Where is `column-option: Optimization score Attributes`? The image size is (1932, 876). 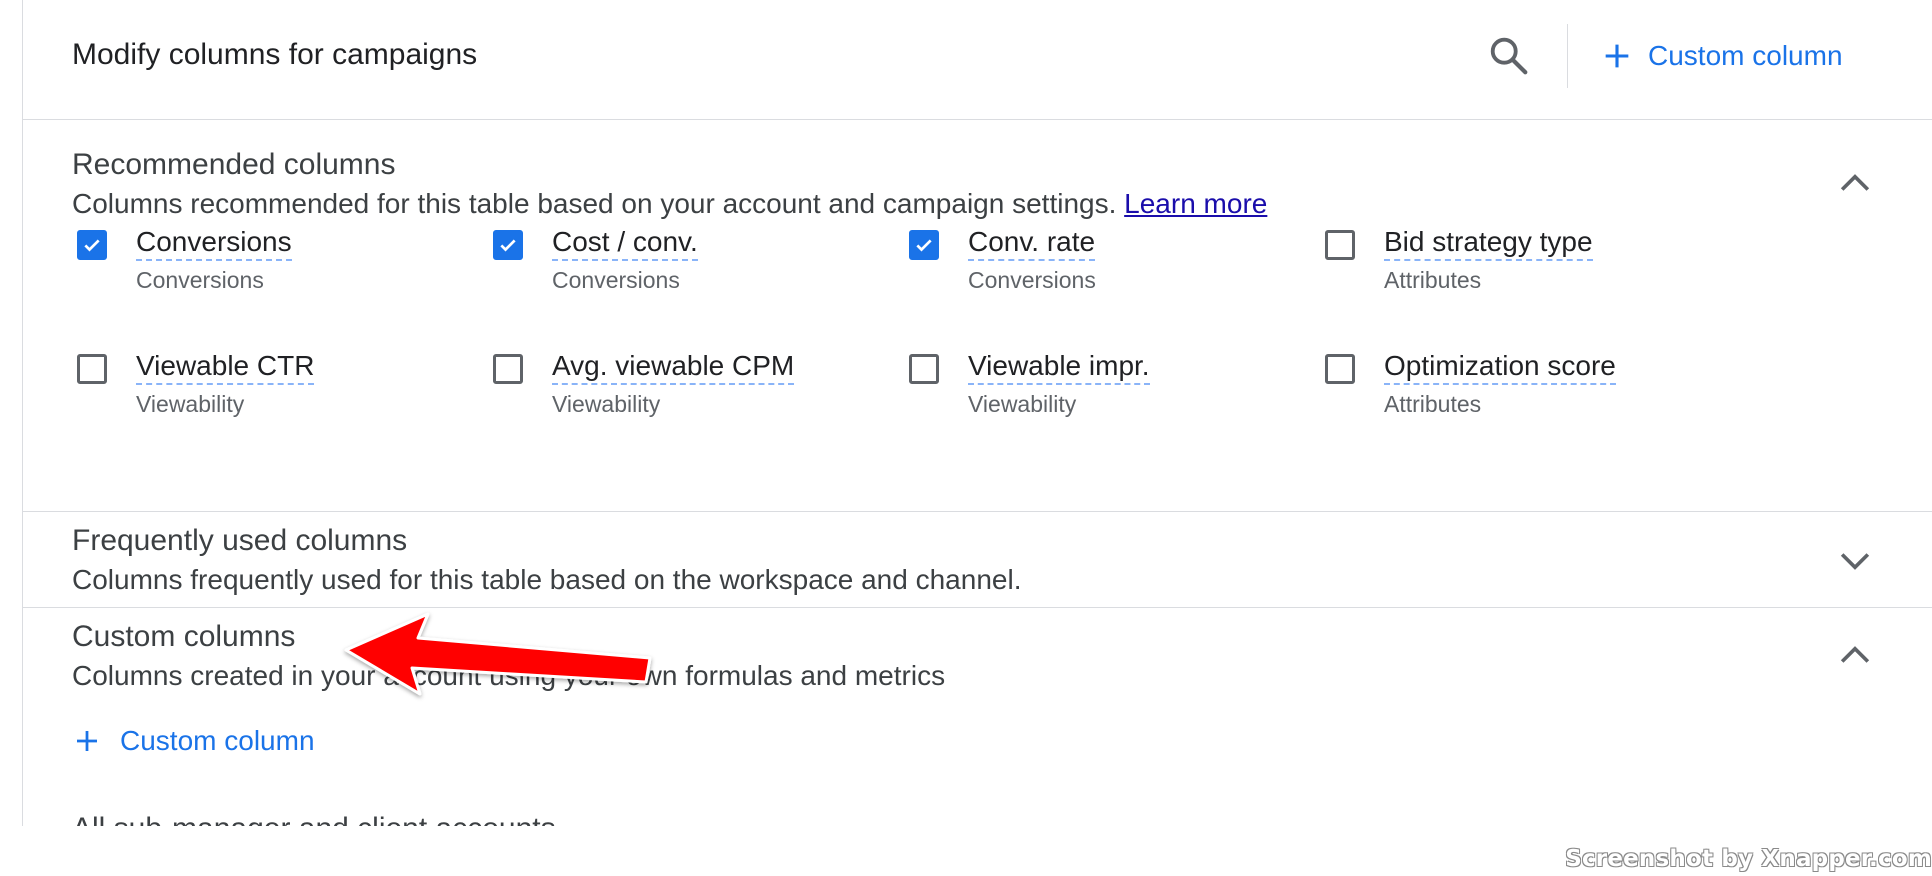 column-option: Optimization score Attributes is located at coordinates (1525, 384).